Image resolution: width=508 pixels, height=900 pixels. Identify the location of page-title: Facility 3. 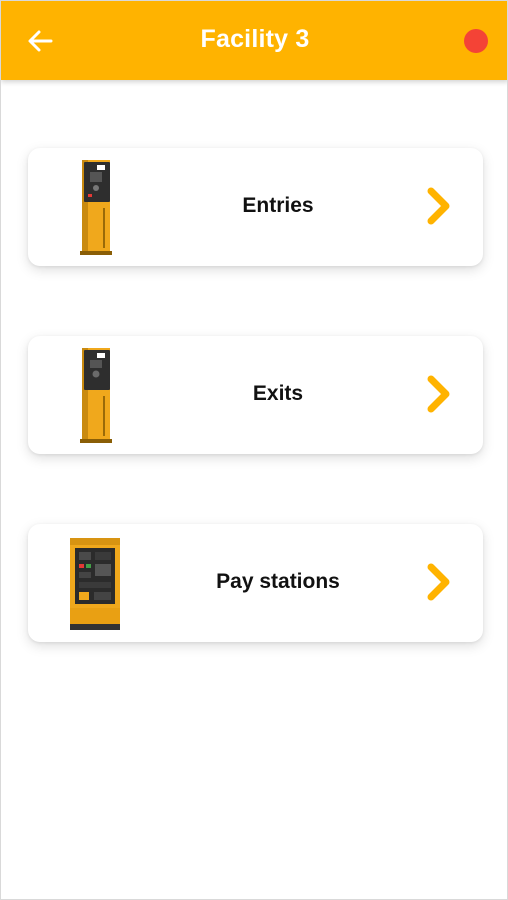
(255, 39).